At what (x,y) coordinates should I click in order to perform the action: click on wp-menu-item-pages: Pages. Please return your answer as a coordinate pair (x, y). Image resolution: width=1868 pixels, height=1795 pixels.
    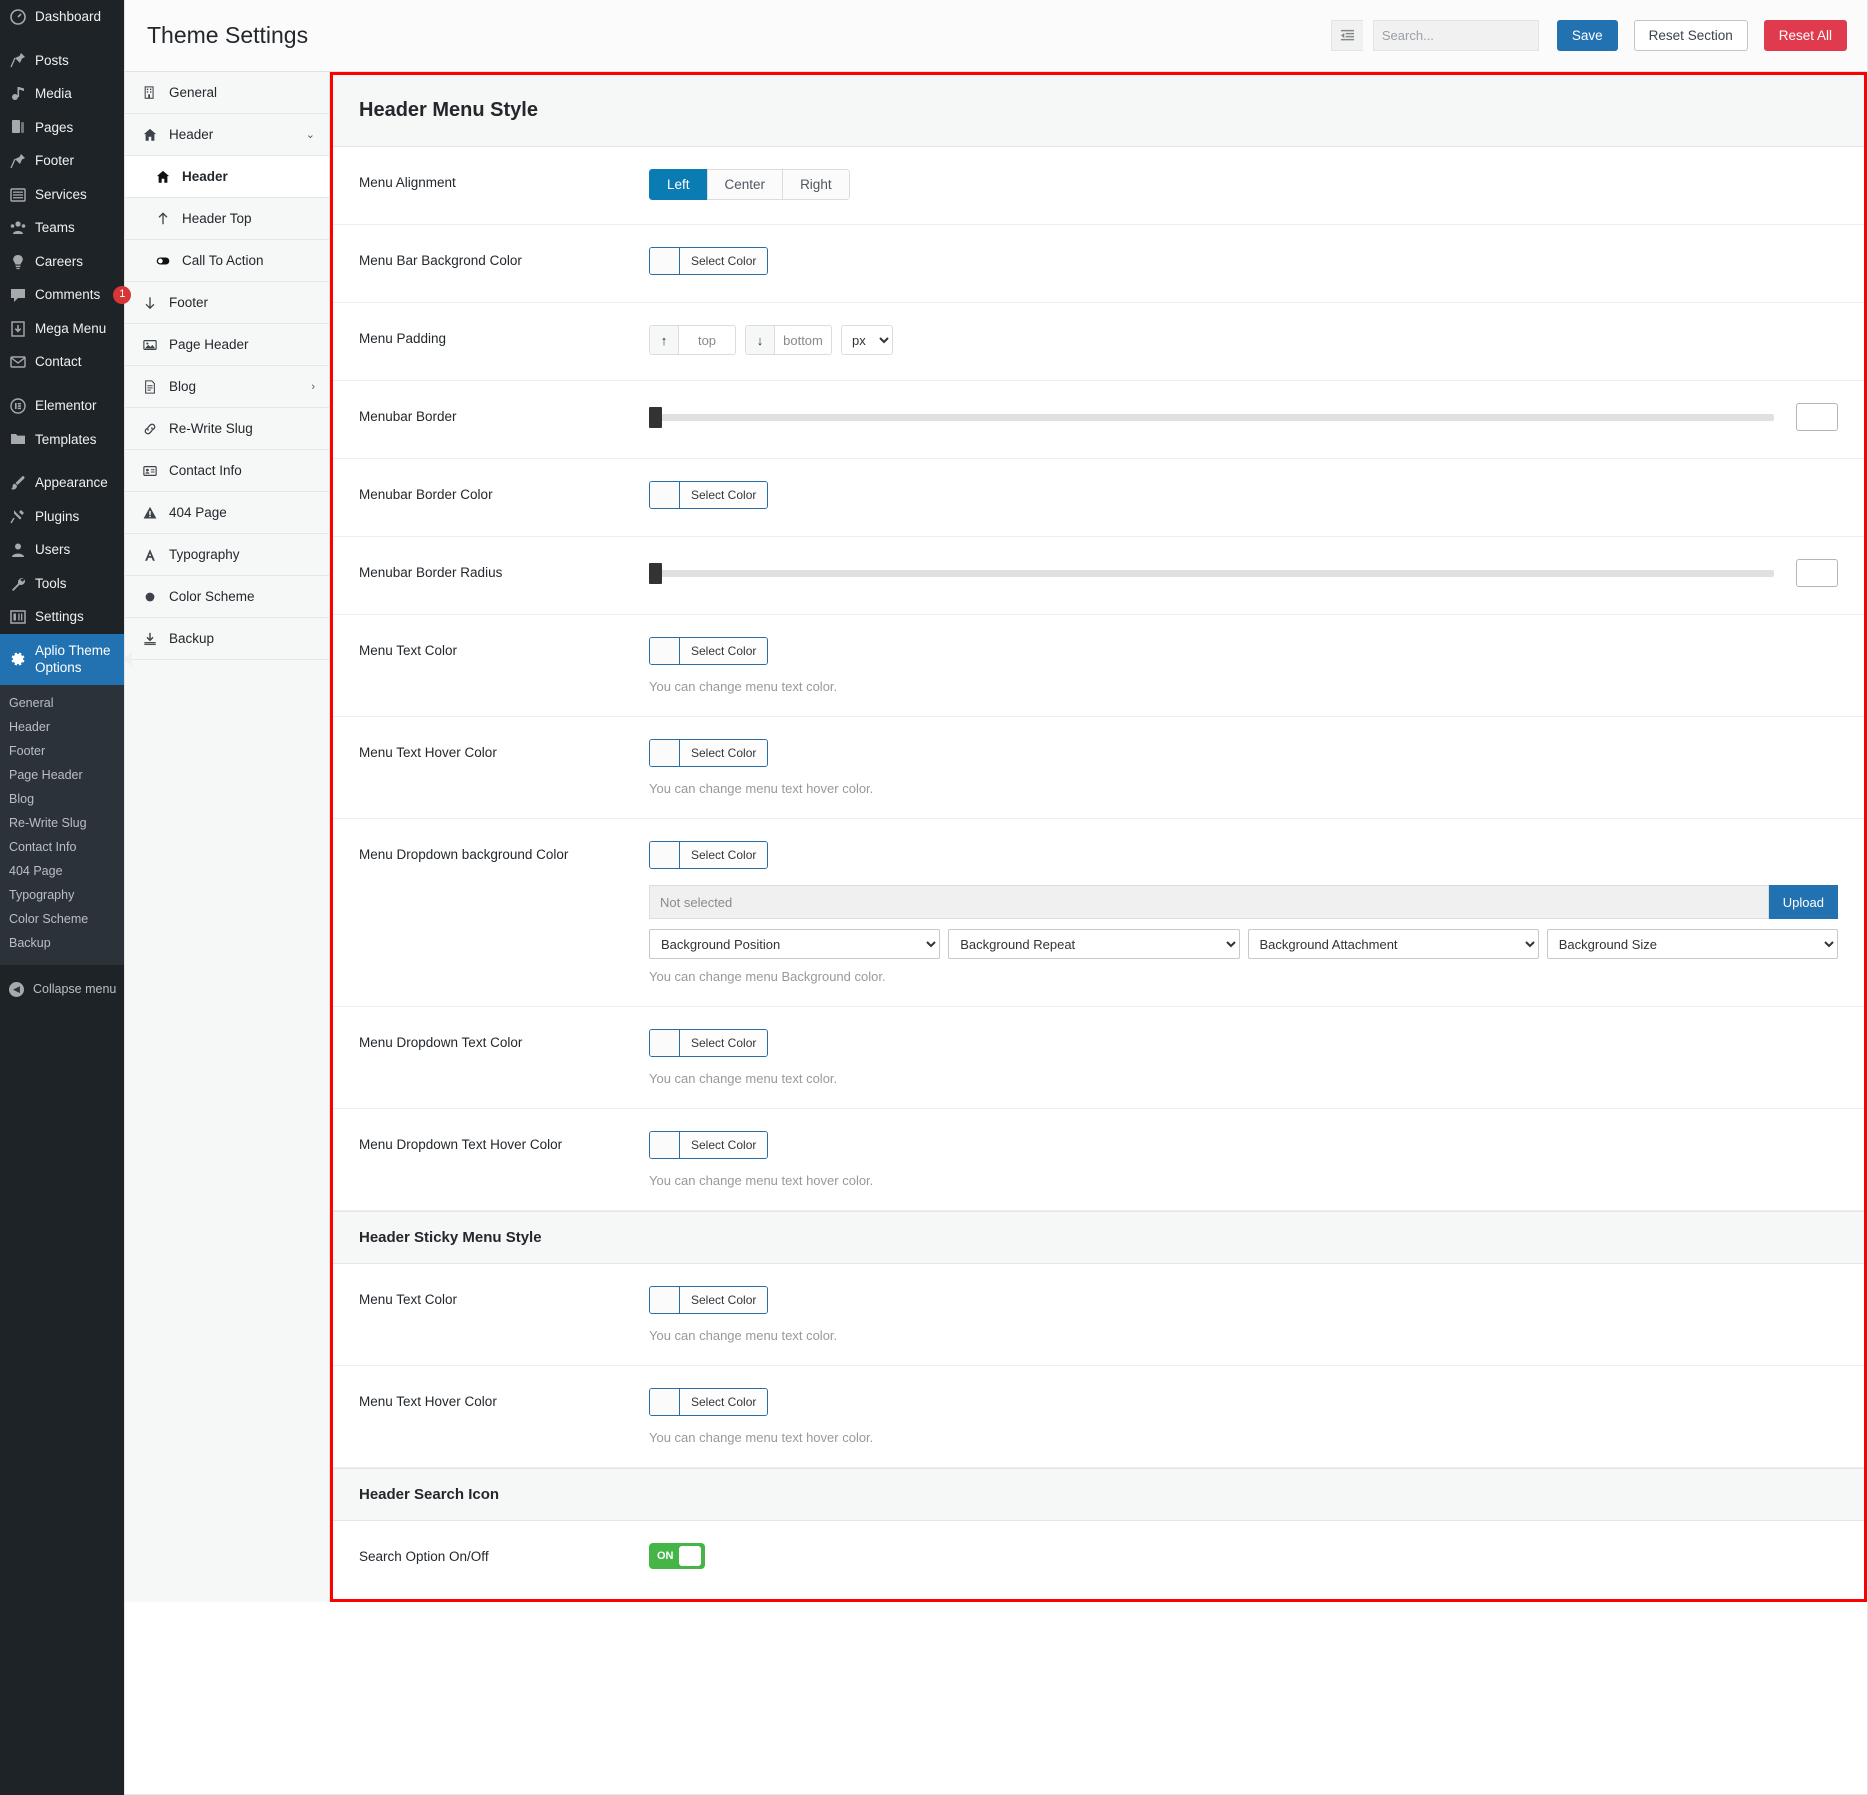
    Looking at the image, I should click on (62, 128).